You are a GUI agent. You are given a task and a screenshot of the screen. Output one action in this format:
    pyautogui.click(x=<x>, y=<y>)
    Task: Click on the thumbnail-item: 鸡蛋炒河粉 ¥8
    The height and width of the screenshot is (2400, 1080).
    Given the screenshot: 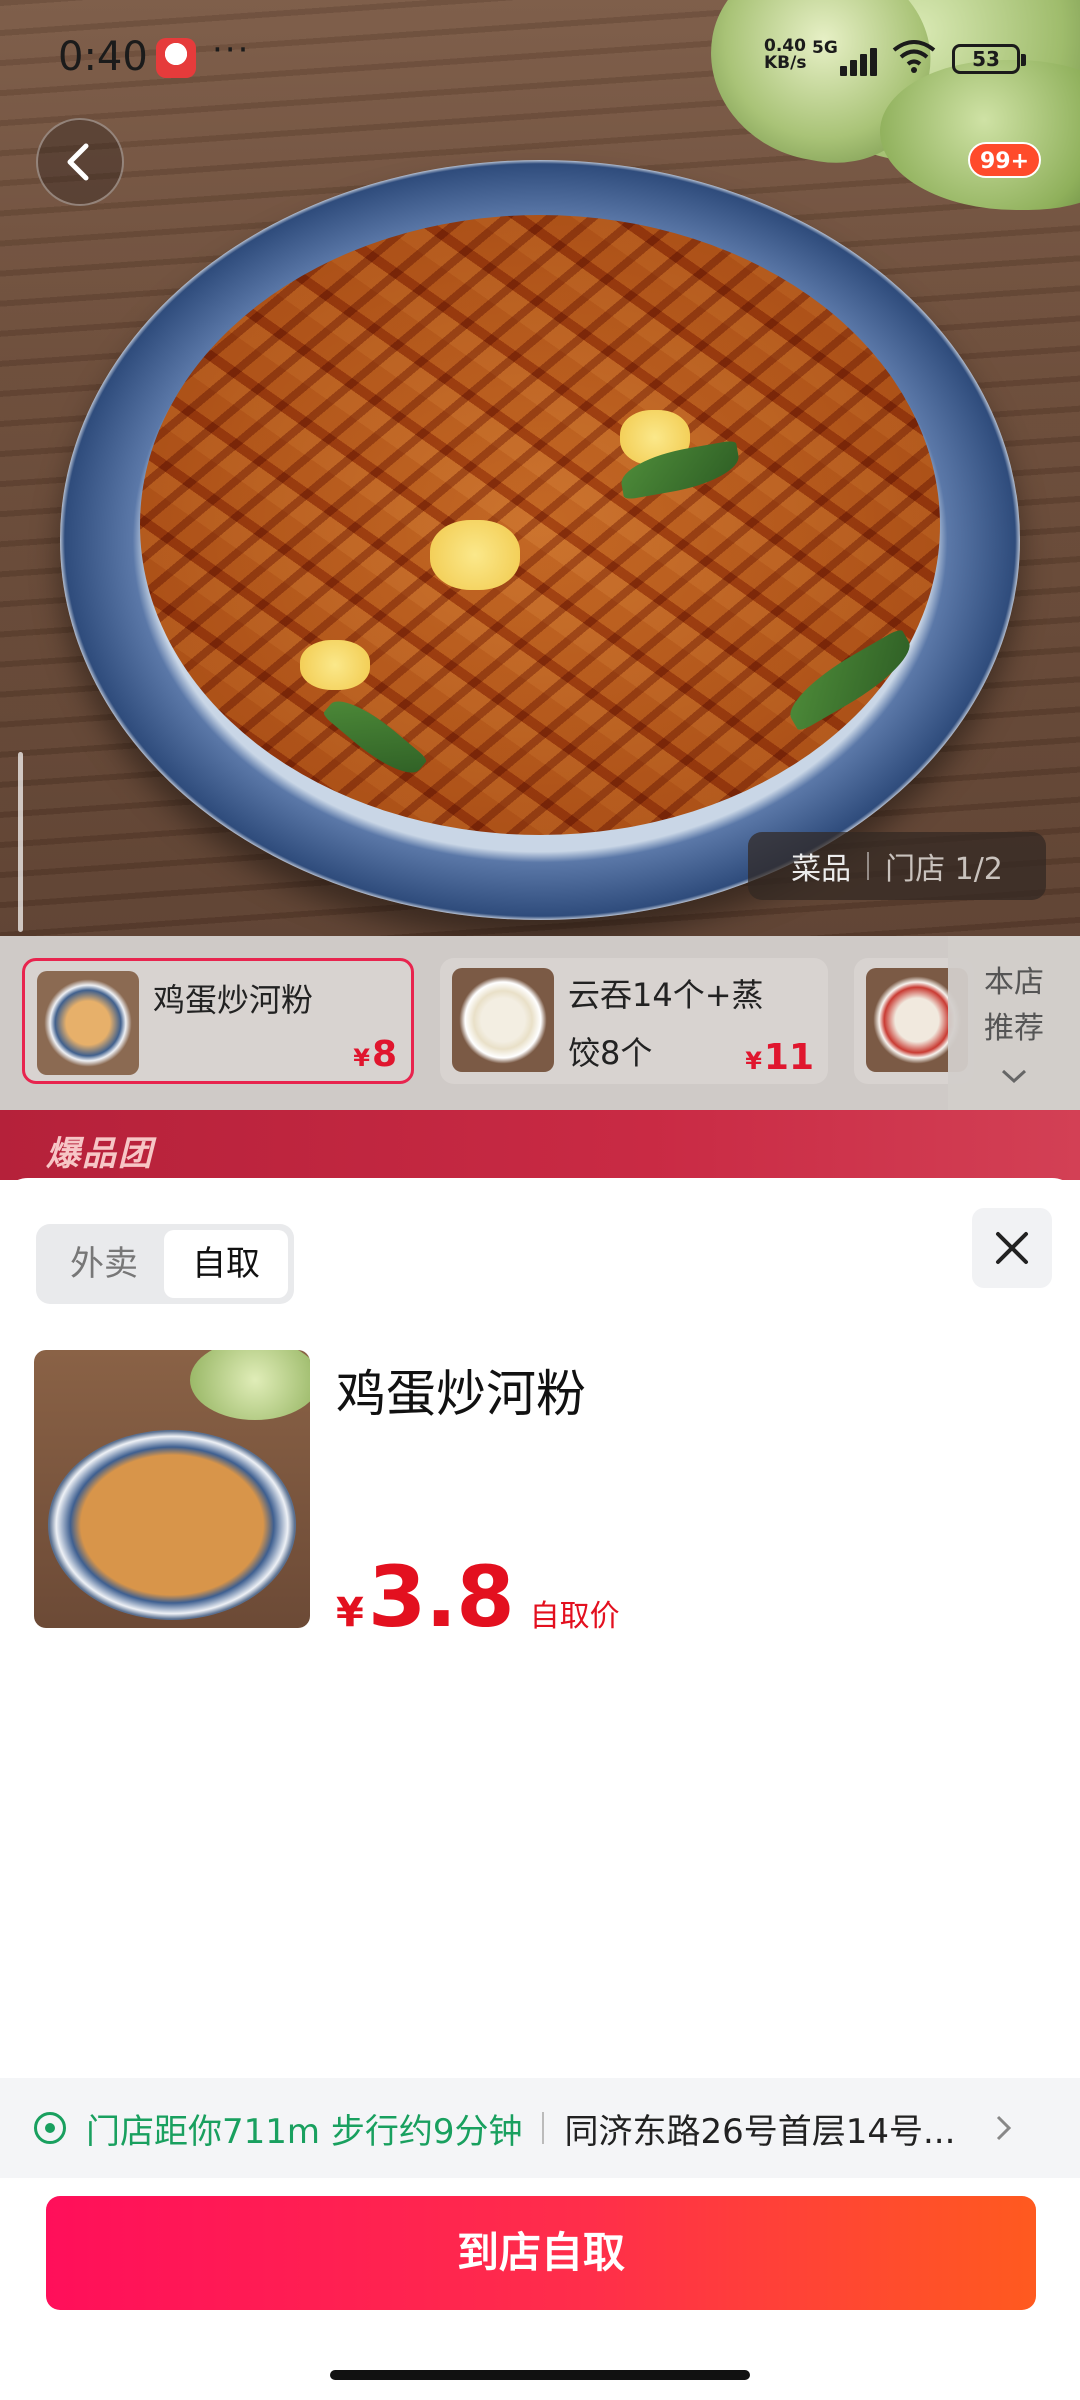 What is the action you would take?
    pyautogui.click(x=218, y=1021)
    